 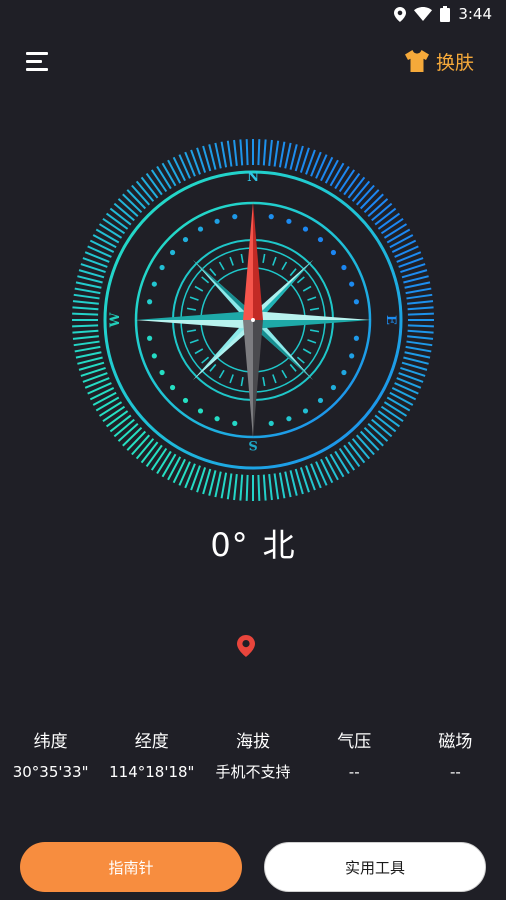 What do you see at coordinates (246, 646) in the screenshot?
I see `map-pin-icon` at bounding box center [246, 646].